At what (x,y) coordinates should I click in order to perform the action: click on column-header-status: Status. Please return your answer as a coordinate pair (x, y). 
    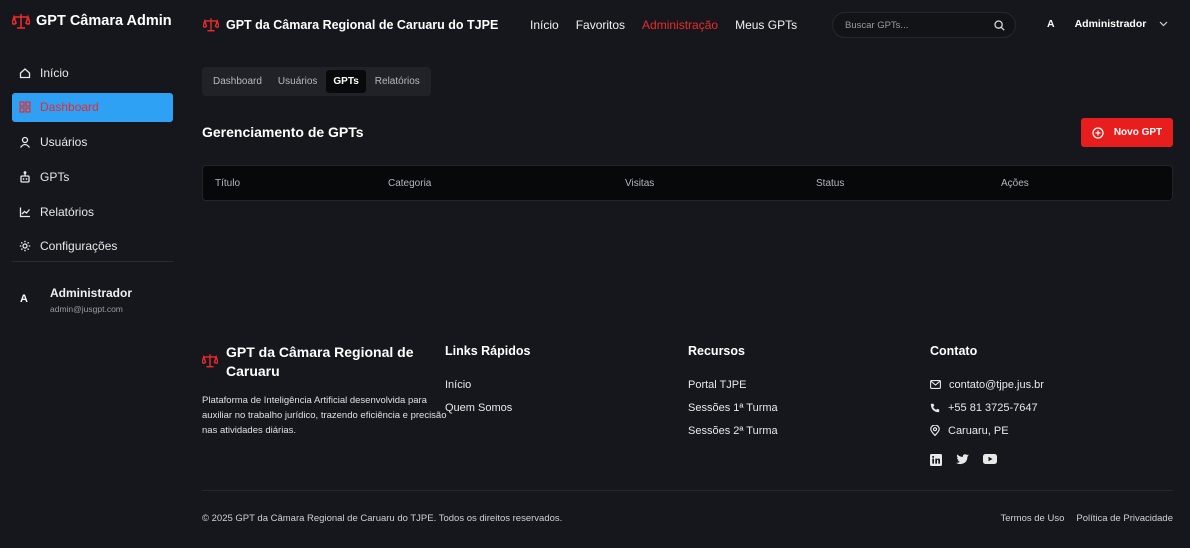
    Looking at the image, I should click on (830, 183).